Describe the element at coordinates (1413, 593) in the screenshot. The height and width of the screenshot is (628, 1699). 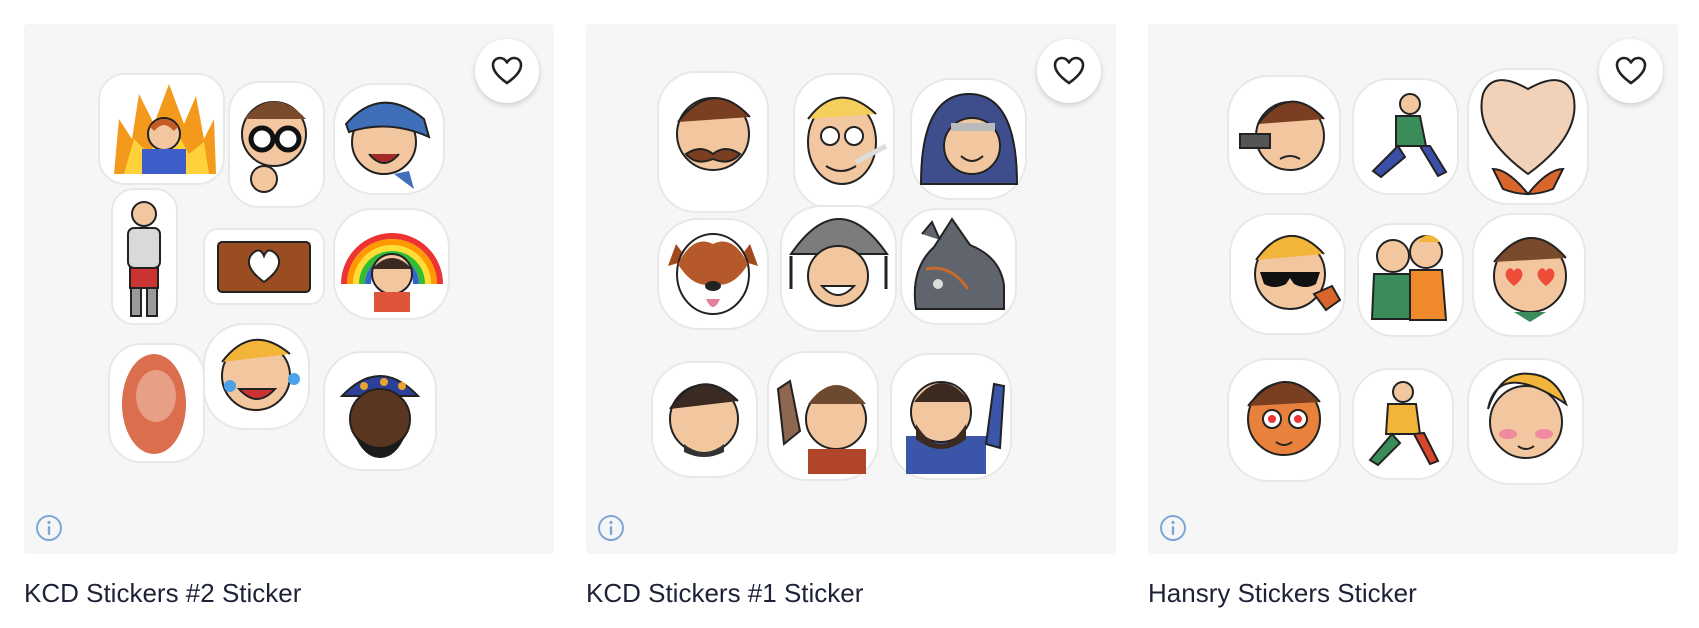
I see `product-title: Hansry Stickers Sticker` at that location.